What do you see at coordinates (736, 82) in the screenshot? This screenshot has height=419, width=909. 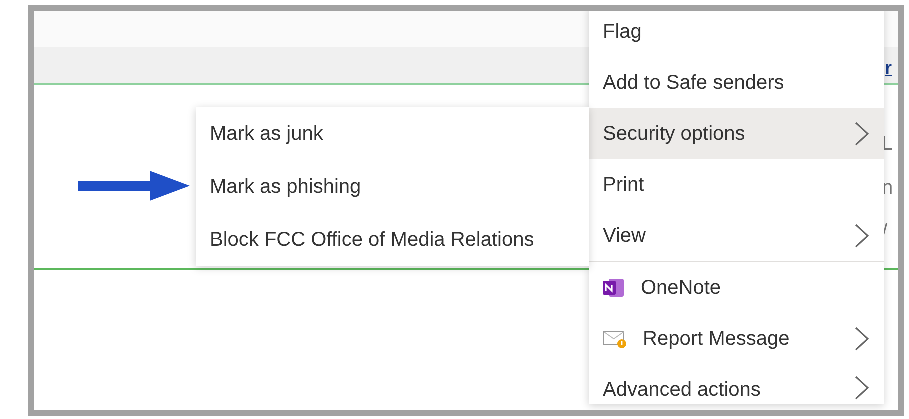 I see `menu-item: Add to Safe senders` at bounding box center [736, 82].